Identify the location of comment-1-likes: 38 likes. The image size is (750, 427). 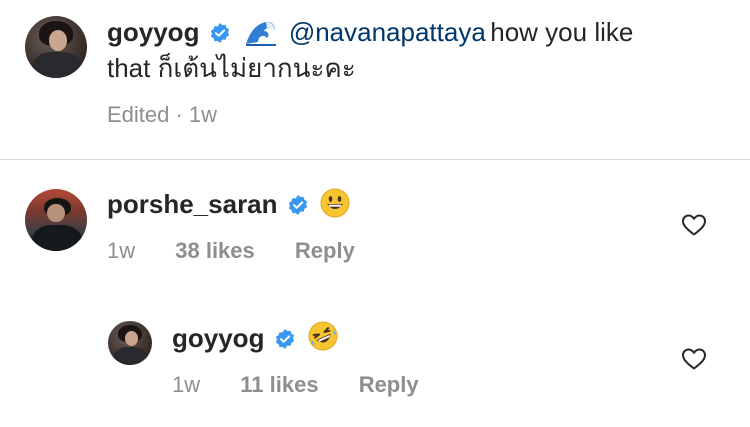
(215, 250).